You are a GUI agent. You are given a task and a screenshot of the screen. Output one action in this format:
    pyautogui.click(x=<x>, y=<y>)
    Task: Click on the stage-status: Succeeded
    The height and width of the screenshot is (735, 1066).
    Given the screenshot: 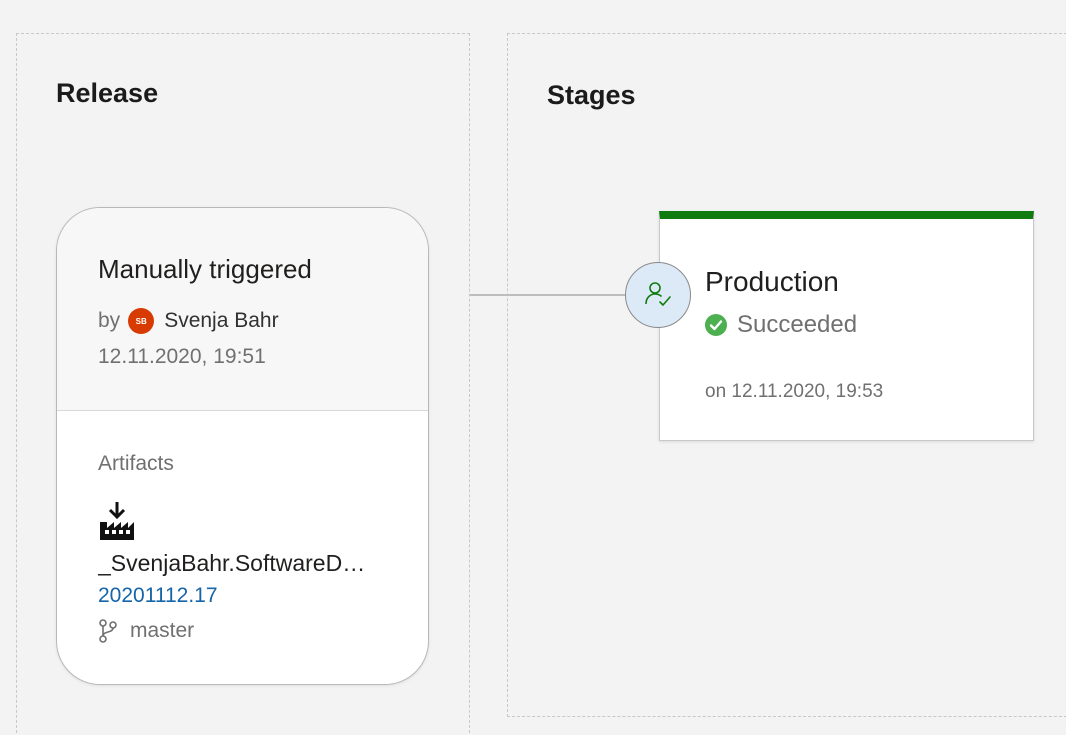 What is the action you would take?
    pyautogui.click(x=781, y=325)
    